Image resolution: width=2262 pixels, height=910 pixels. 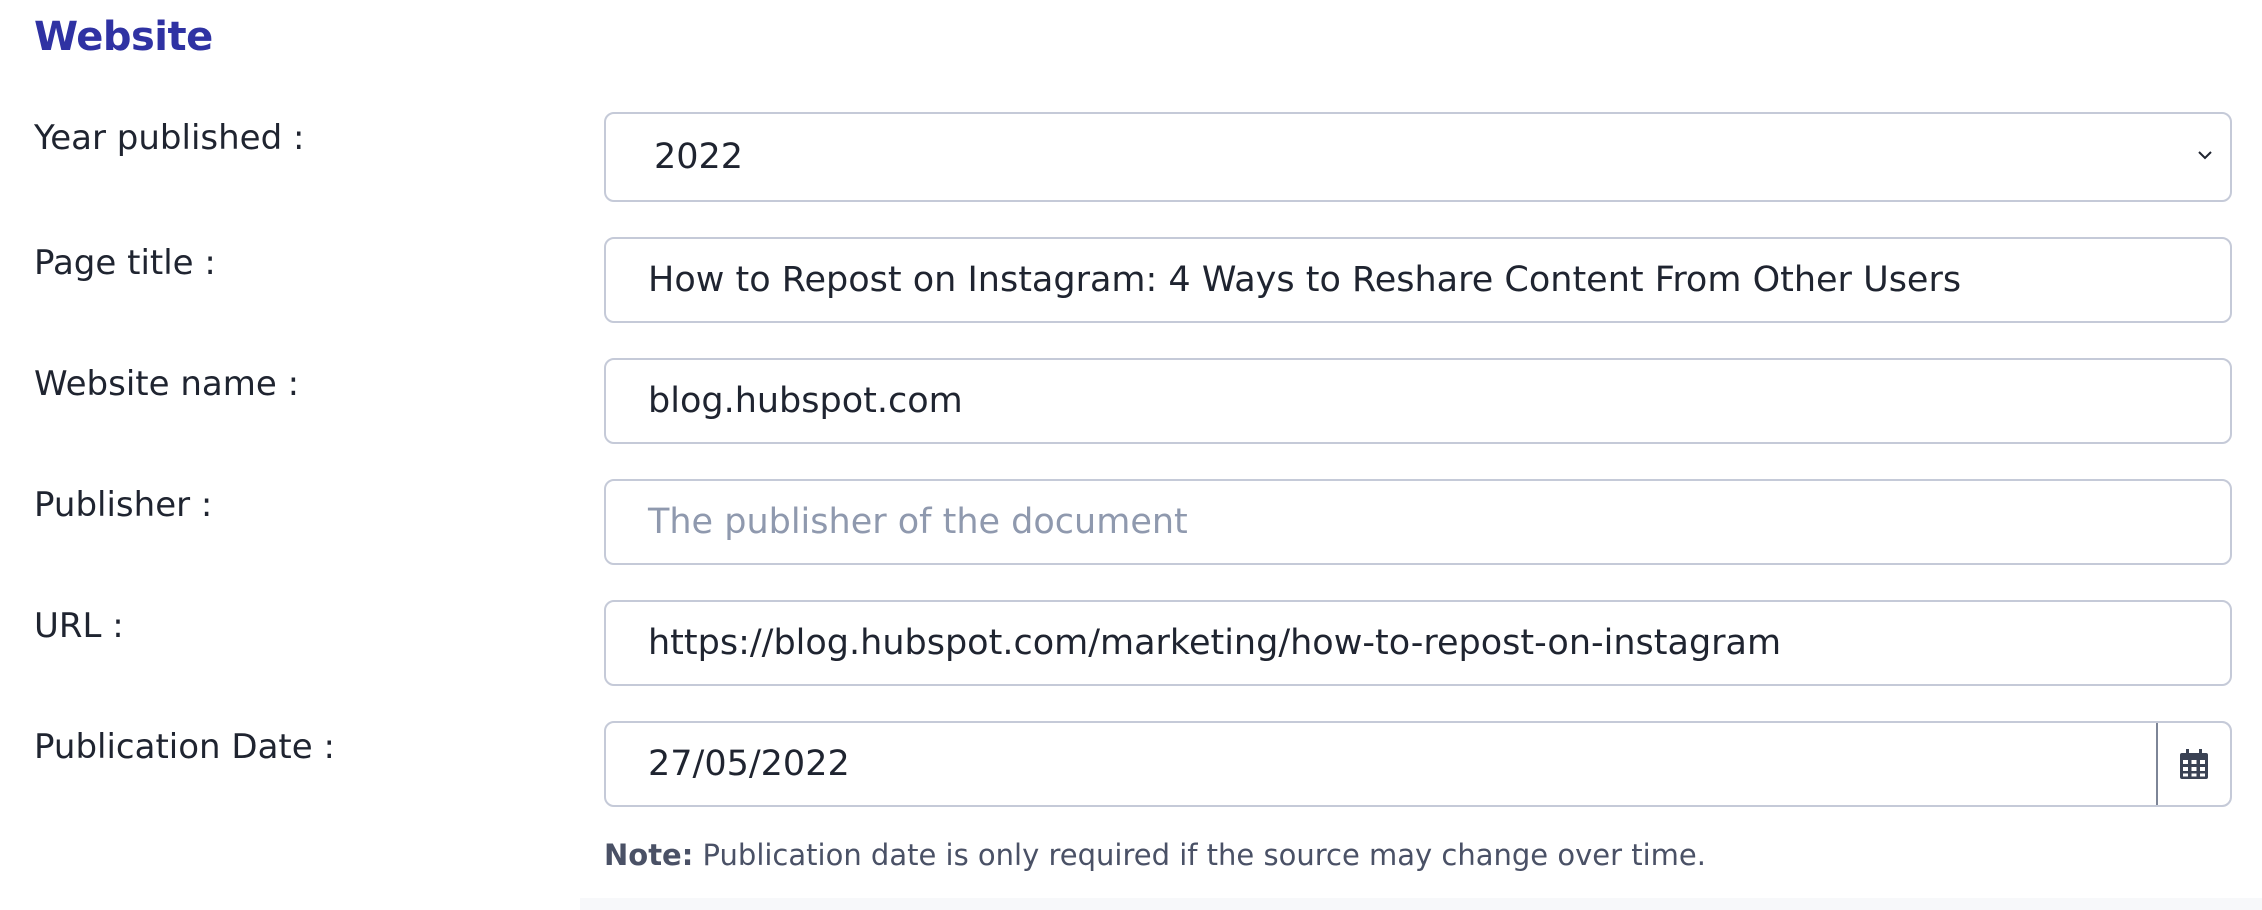 What do you see at coordinates (1418, 522) in the screenshot?
I see `publisher-input: The publisher of the document` at bounding box center [1418, 522].